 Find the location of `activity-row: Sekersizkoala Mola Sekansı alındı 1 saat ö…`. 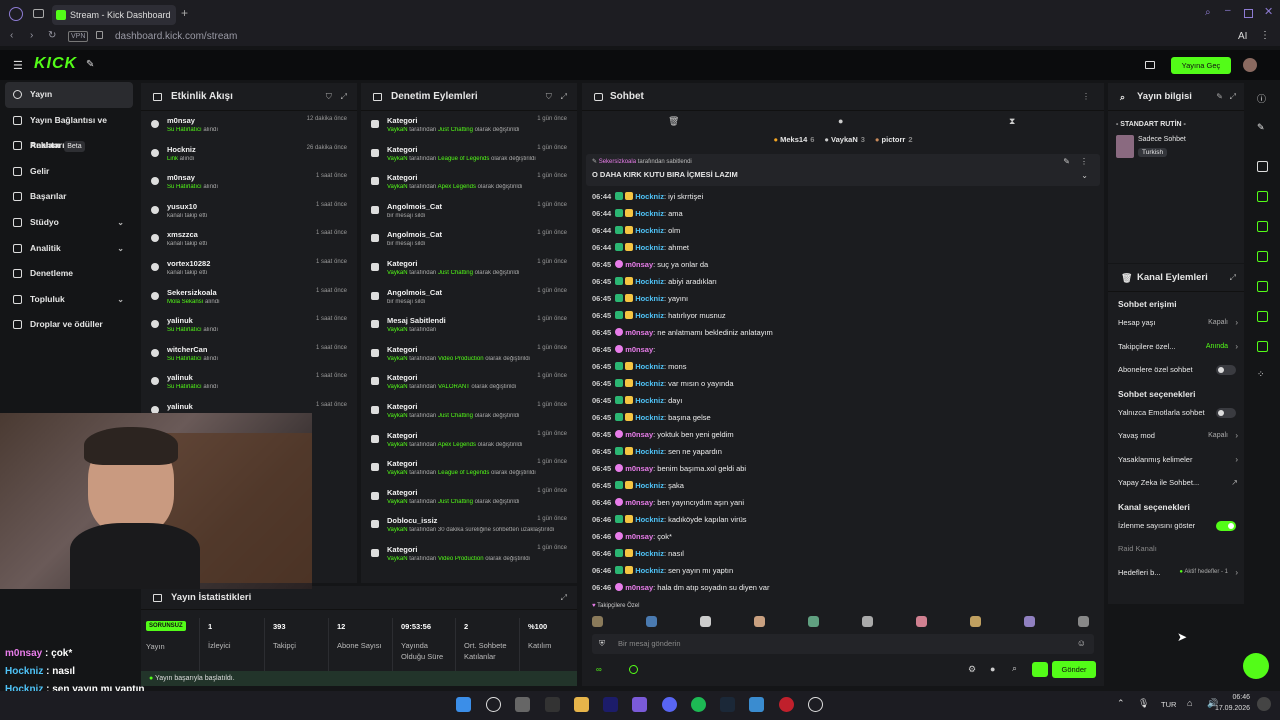

activity-row: Sekersizkoala Mola Sekansı alındı 1 saat ö… is located at coordinates (249, 297).